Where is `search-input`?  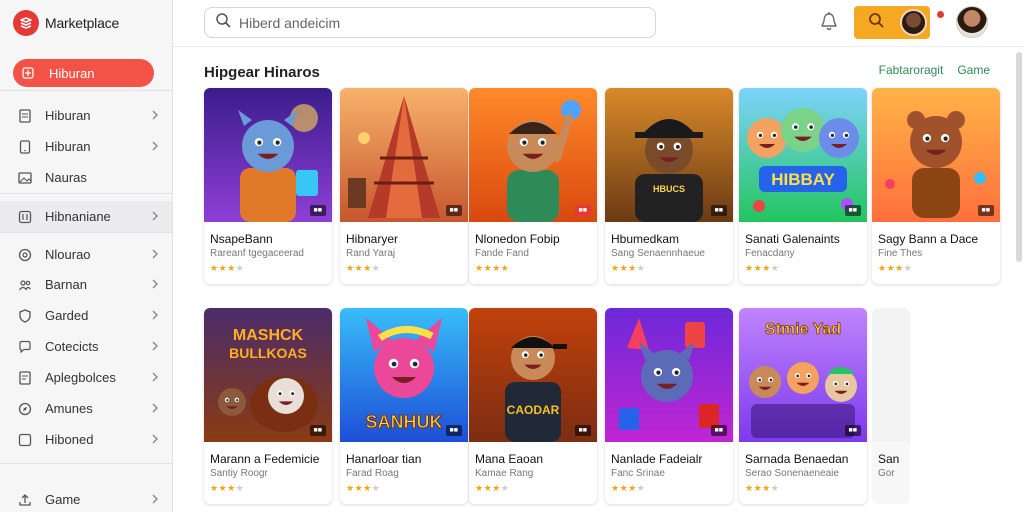 search-input is located at coordinates (439, 22).